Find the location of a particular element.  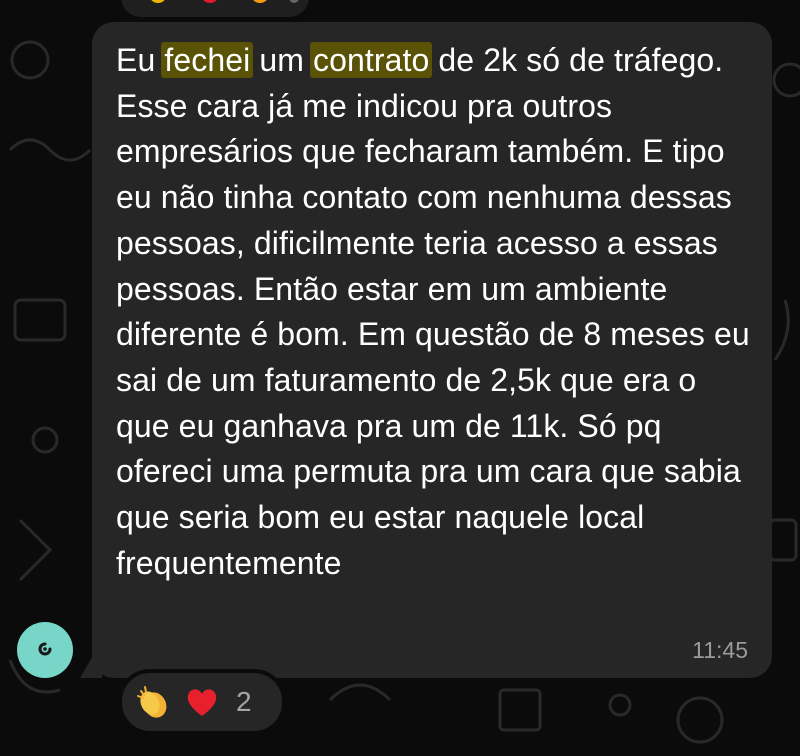

reaction-bar: 2 is located at coordinates (202, 702).